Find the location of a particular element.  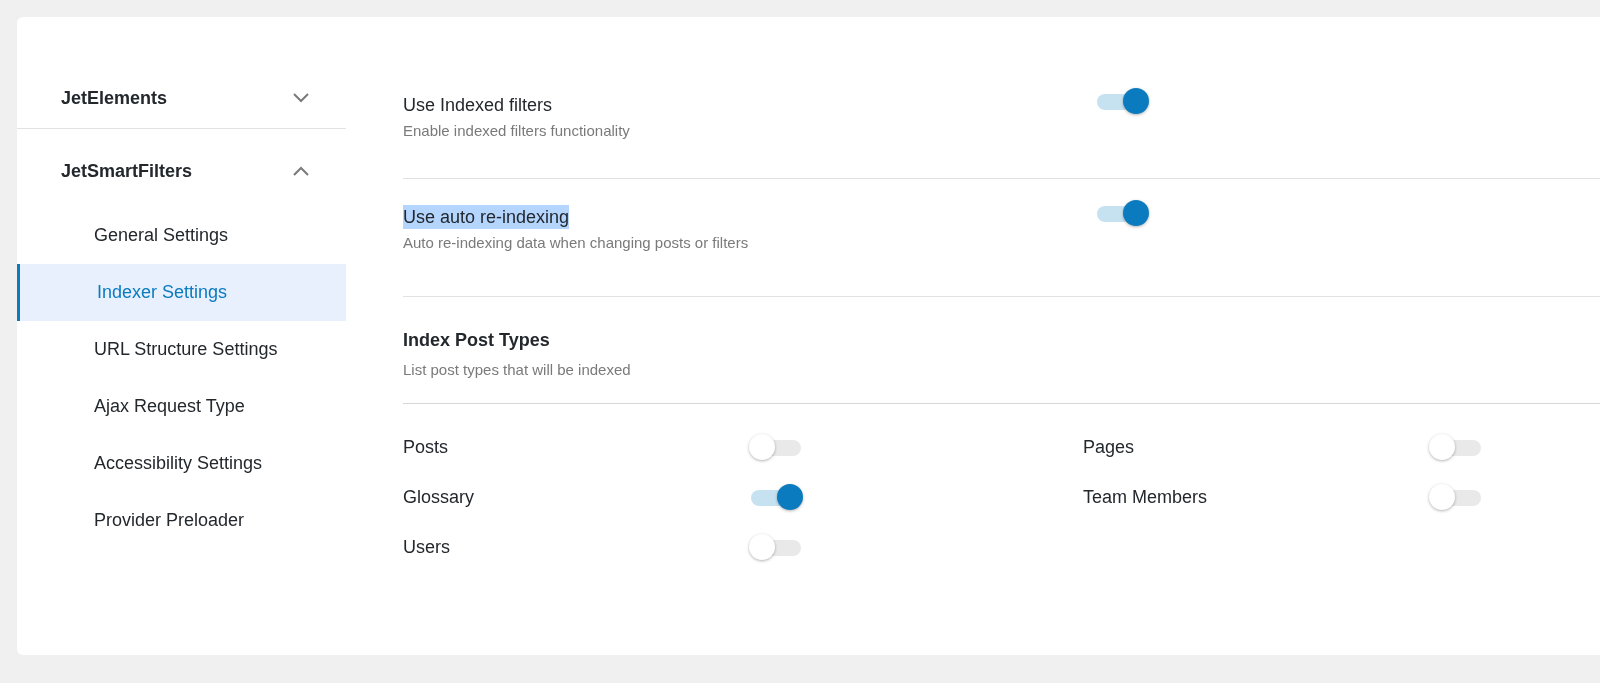

setting-description: Auto re-indexing data when changing posts or filters is located at coordinates (576, 243).